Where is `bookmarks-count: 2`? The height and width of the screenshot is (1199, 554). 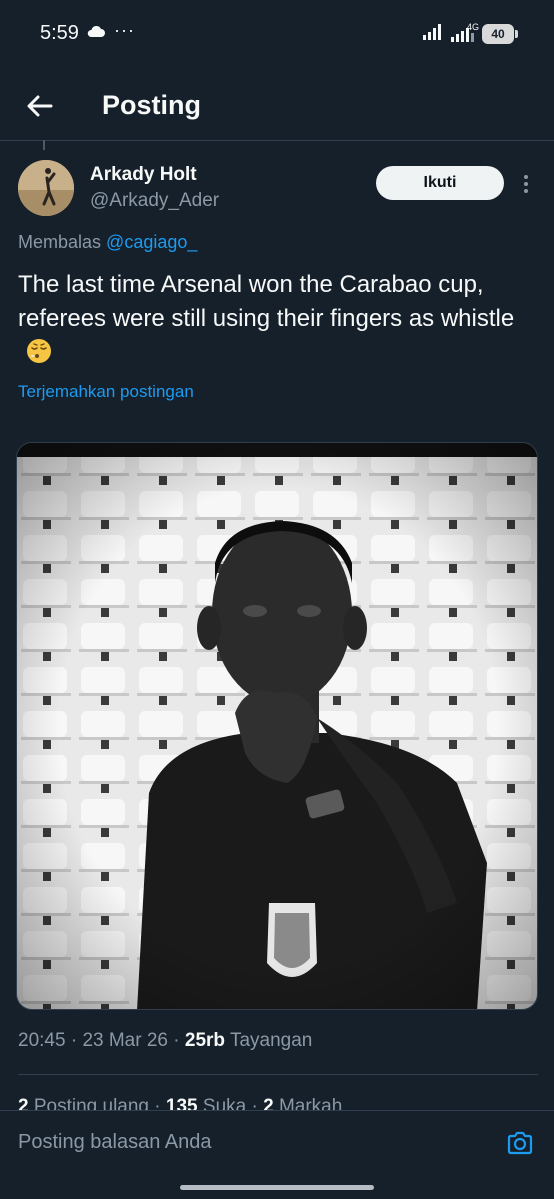
bookmarks-count: 2 is located at coordinates (268, 1103).